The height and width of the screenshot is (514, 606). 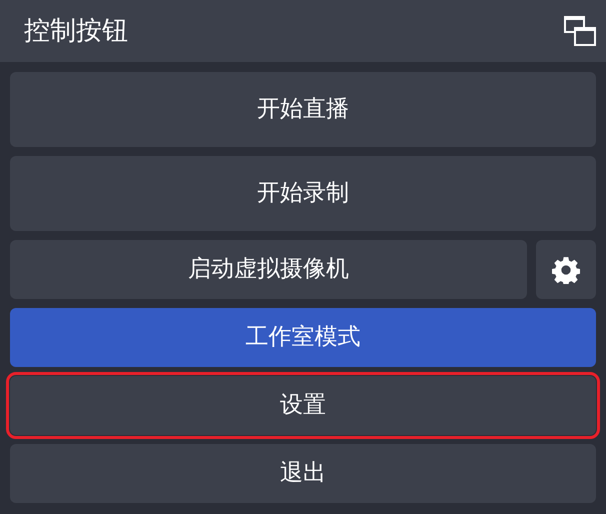 I want to click on settings-icon, so click(x=566, y=270).